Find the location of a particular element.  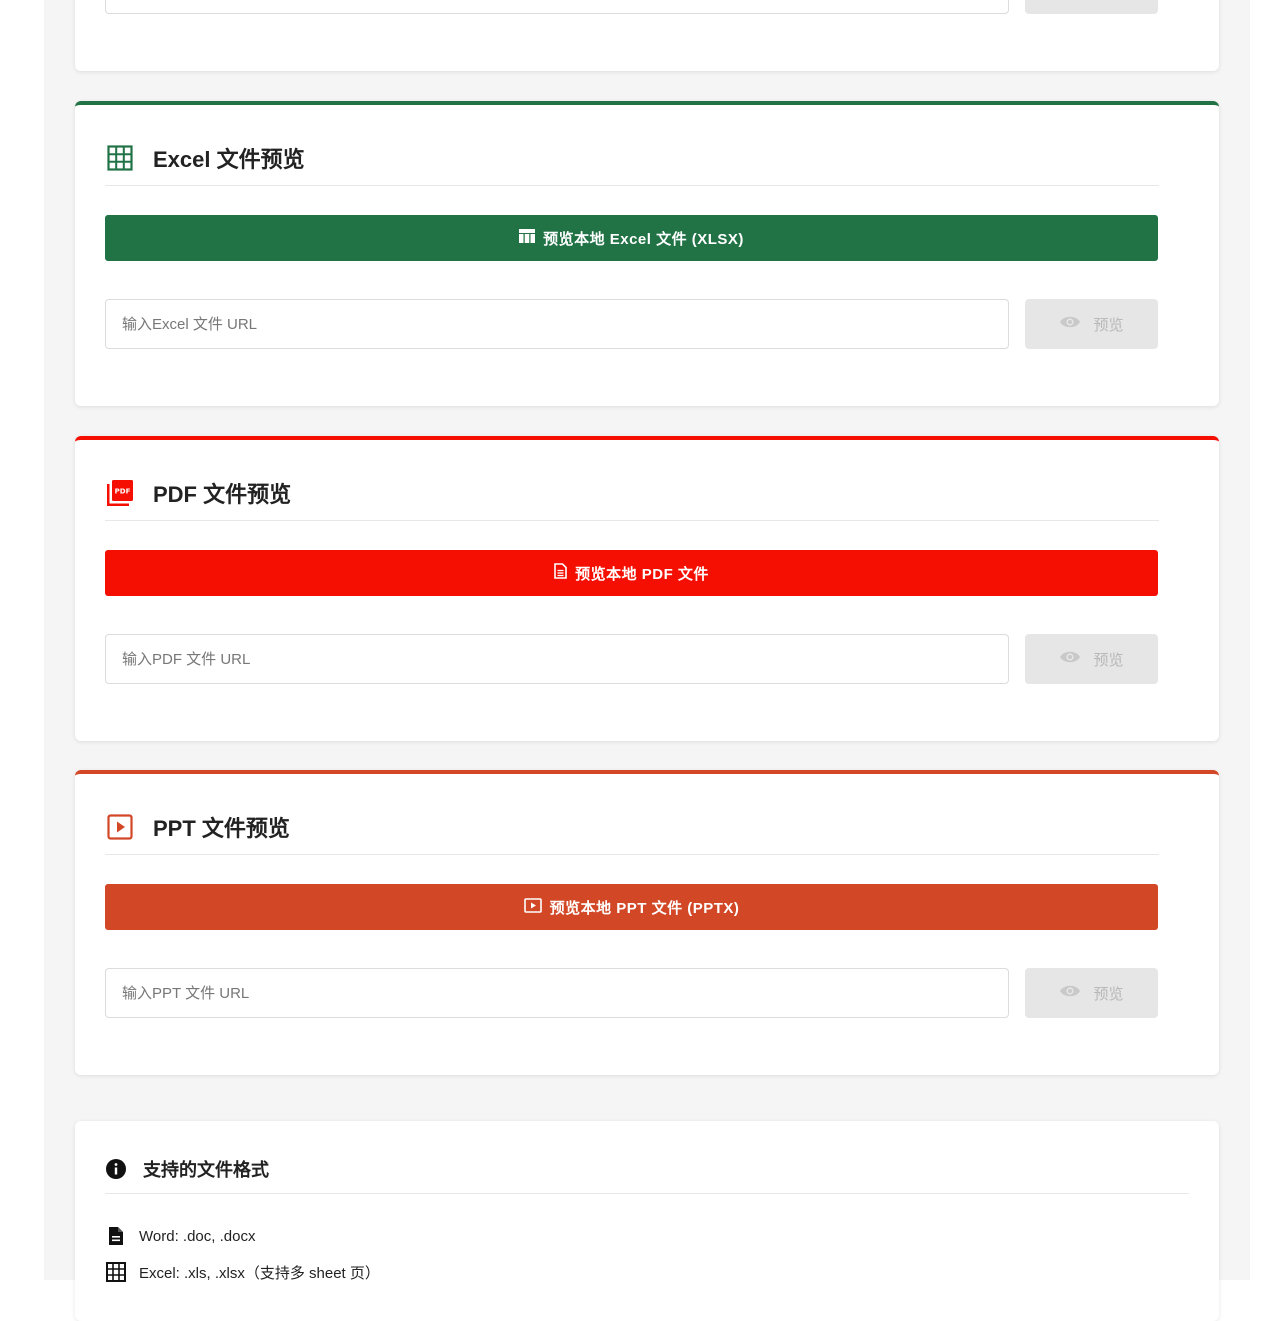

ppt-url-input is located at coordinates (557, 993).